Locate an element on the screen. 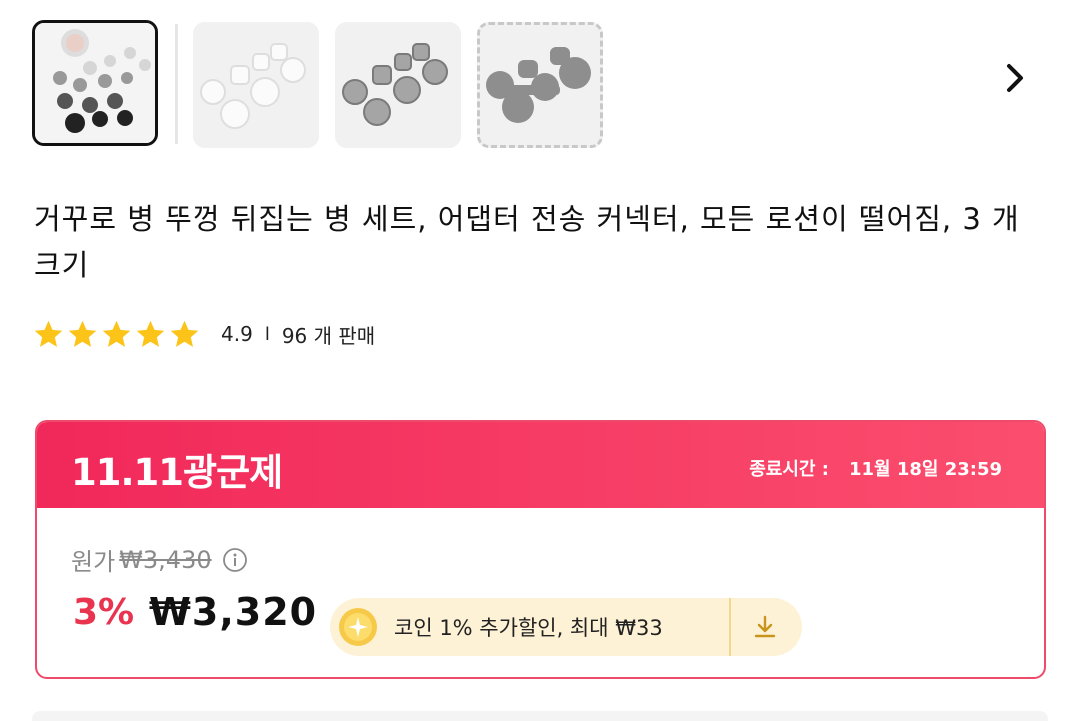  discount-percent: 3% is located at coordinates (104, 612).